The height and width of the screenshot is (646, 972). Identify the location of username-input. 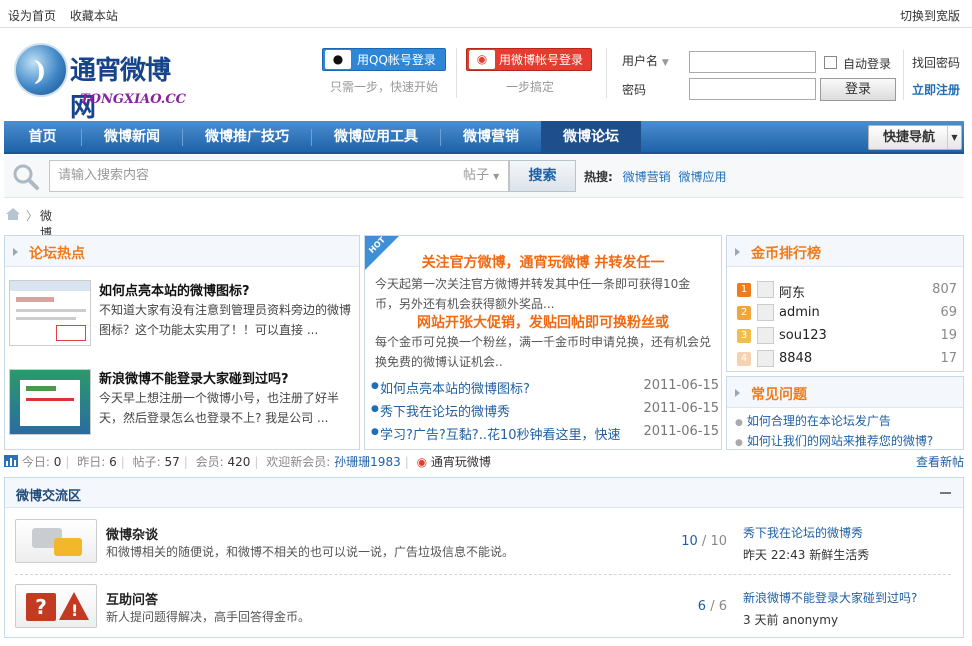
(752, 62).